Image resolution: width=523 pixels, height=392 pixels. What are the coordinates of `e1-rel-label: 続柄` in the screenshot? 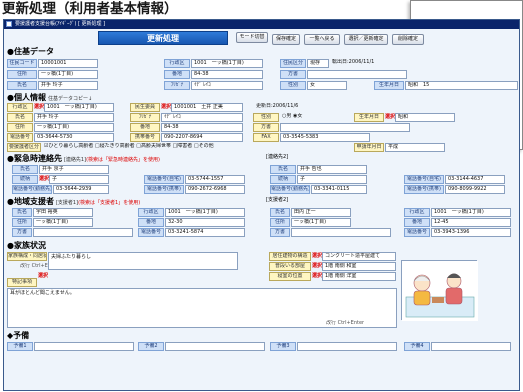 It's located at (25, 179).